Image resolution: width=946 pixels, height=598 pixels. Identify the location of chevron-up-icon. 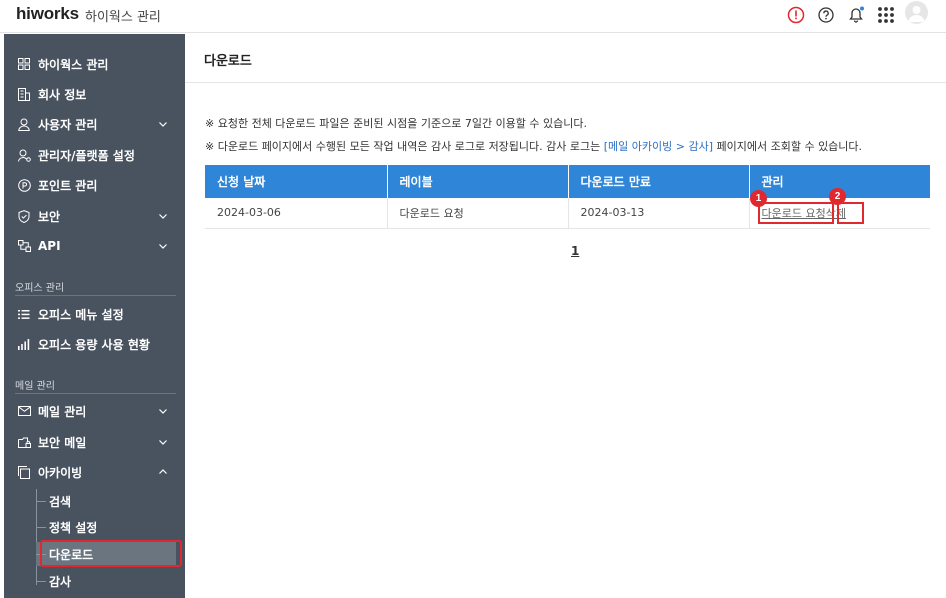
(163, 471).